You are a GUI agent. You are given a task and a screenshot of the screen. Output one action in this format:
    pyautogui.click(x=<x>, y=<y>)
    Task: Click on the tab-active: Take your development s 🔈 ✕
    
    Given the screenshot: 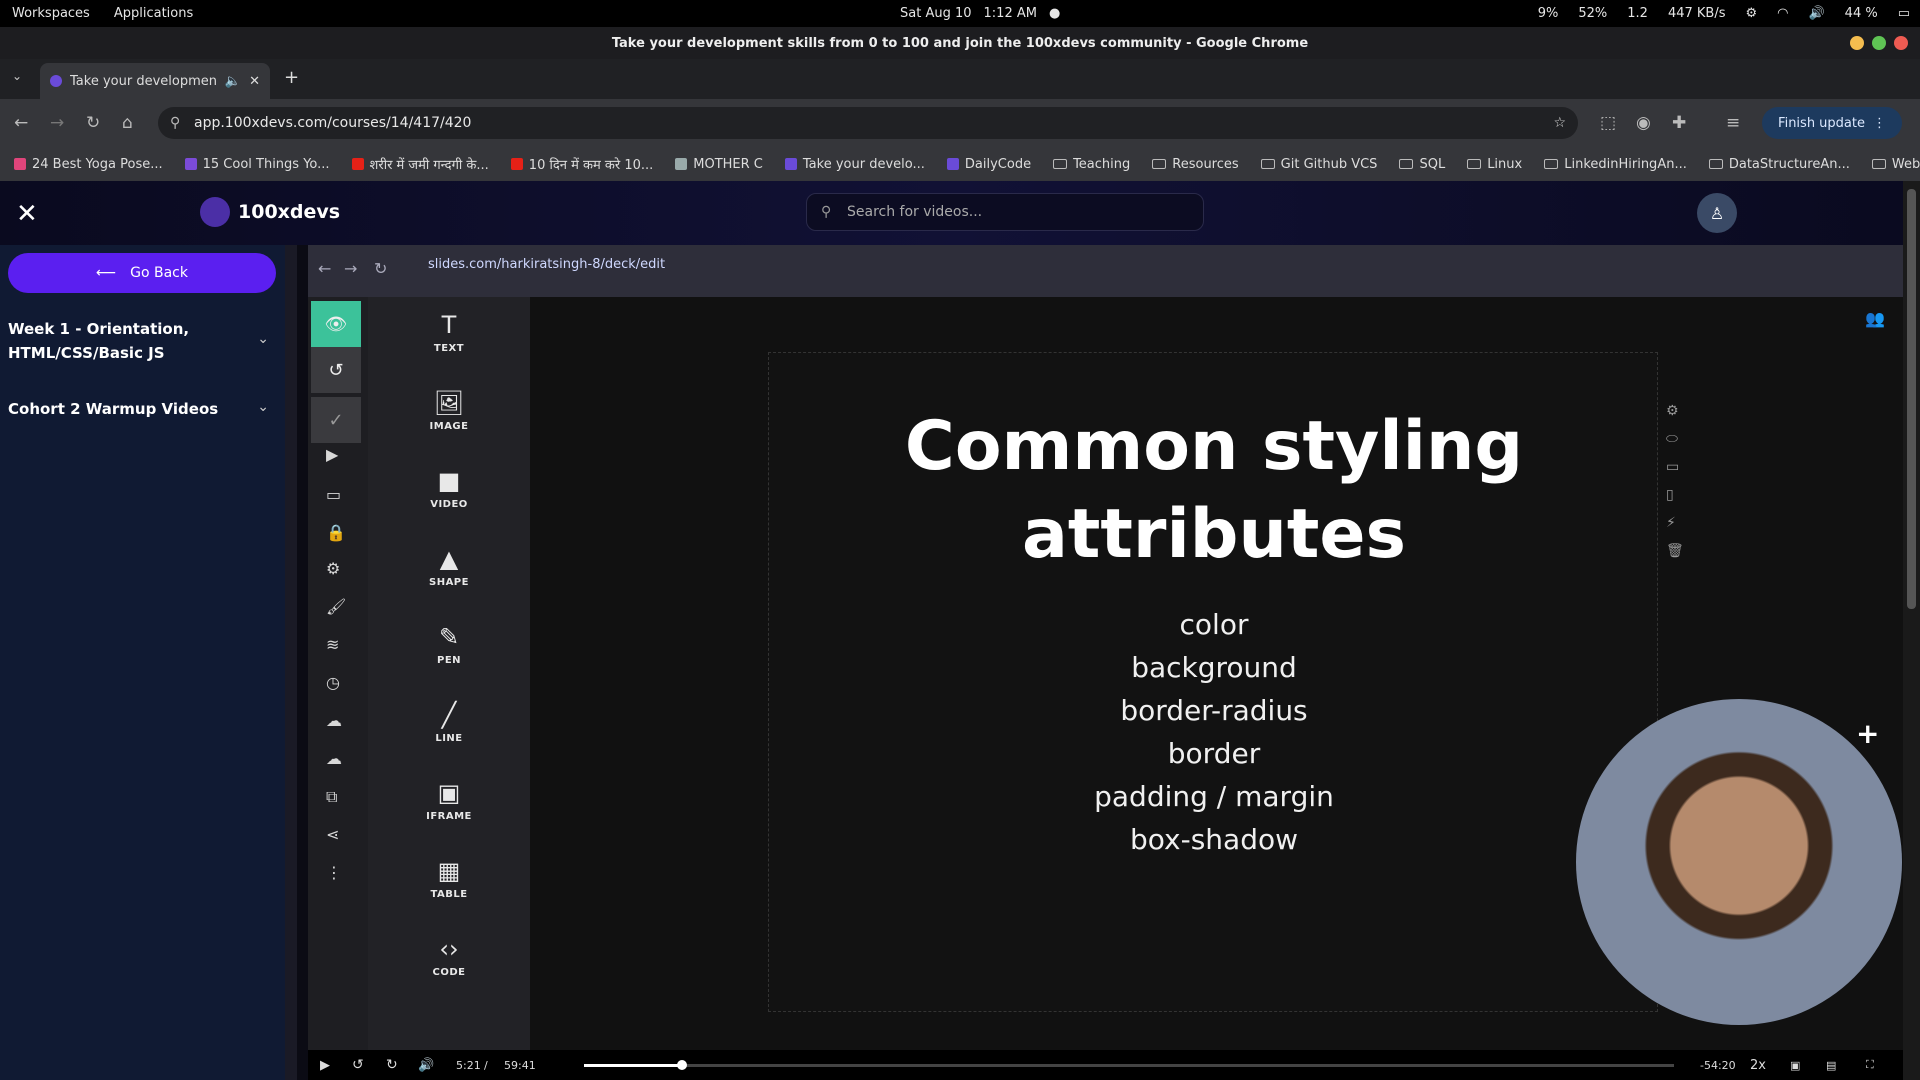 What is the action you would take?
    pyautogui.click(x=155, y=81)
    